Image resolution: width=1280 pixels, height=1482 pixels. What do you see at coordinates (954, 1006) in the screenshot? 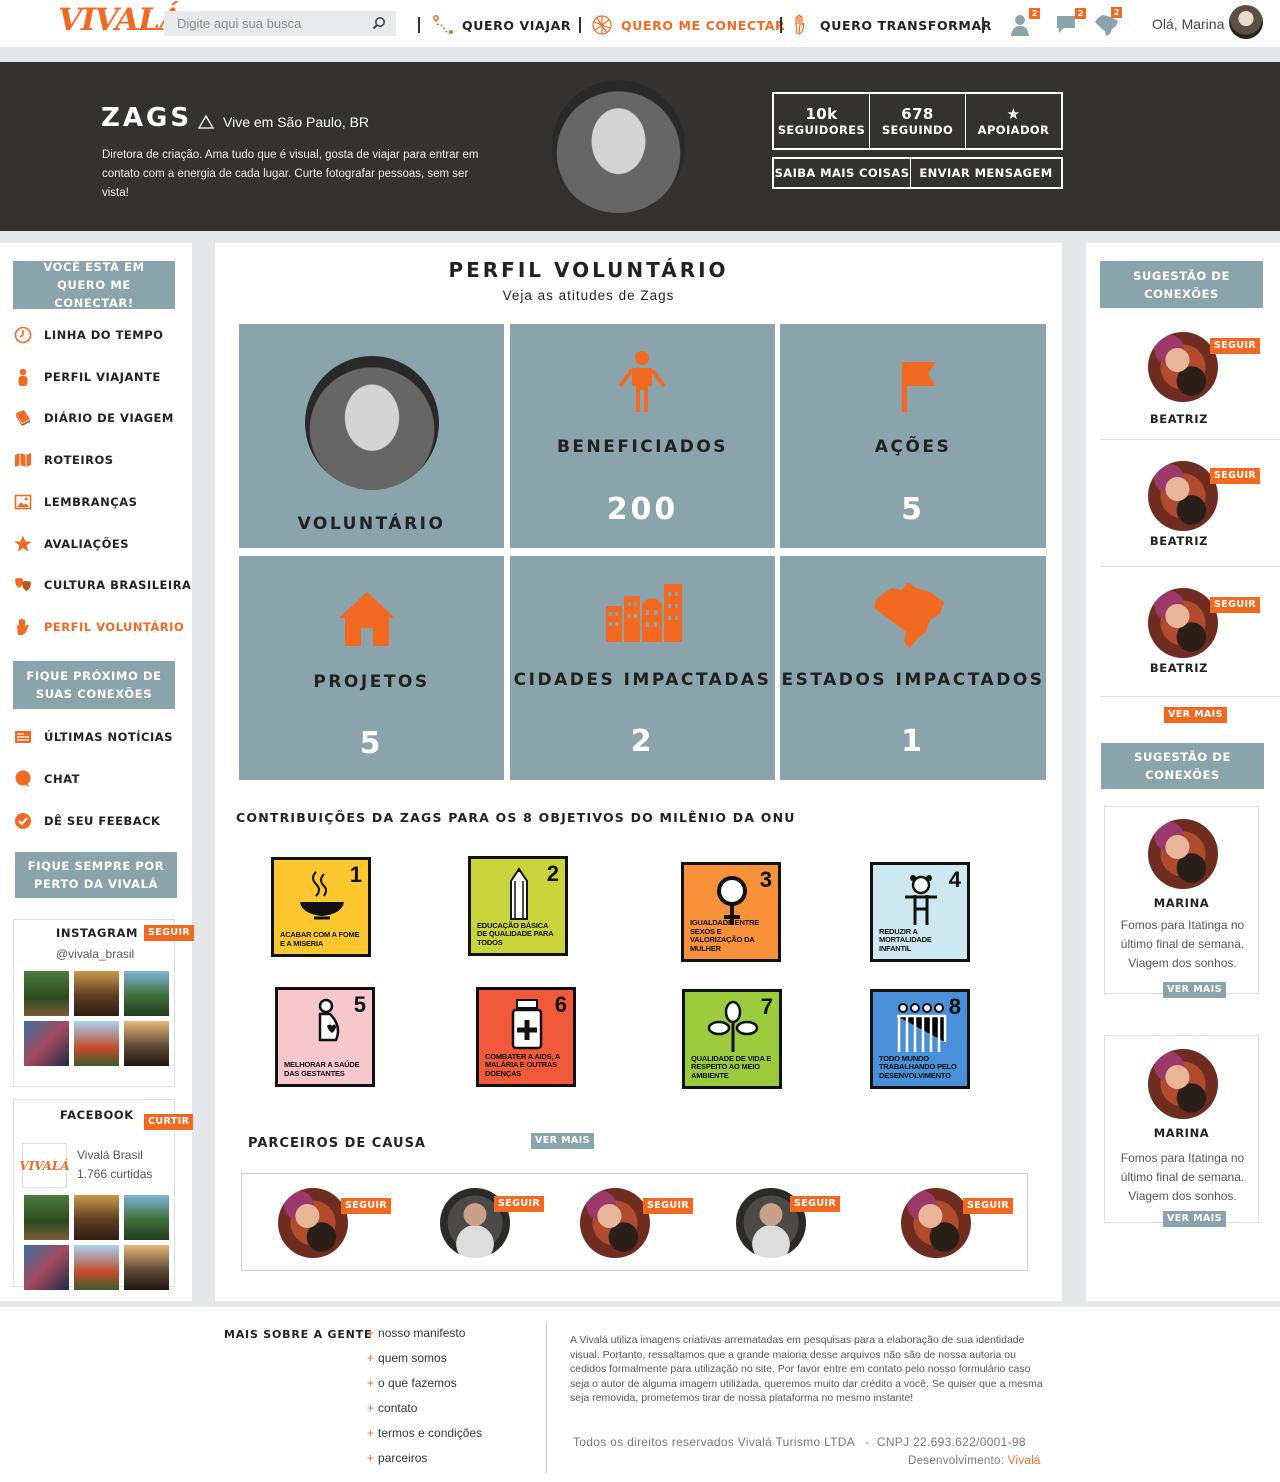
I see `mdg-number: 8` at bounding box center [954, 1006].